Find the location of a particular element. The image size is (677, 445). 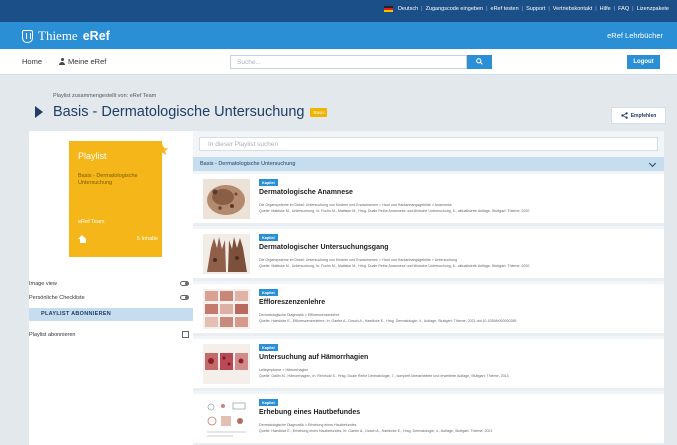

util-link-faq: FAQ is located at coordinates (623, 9).